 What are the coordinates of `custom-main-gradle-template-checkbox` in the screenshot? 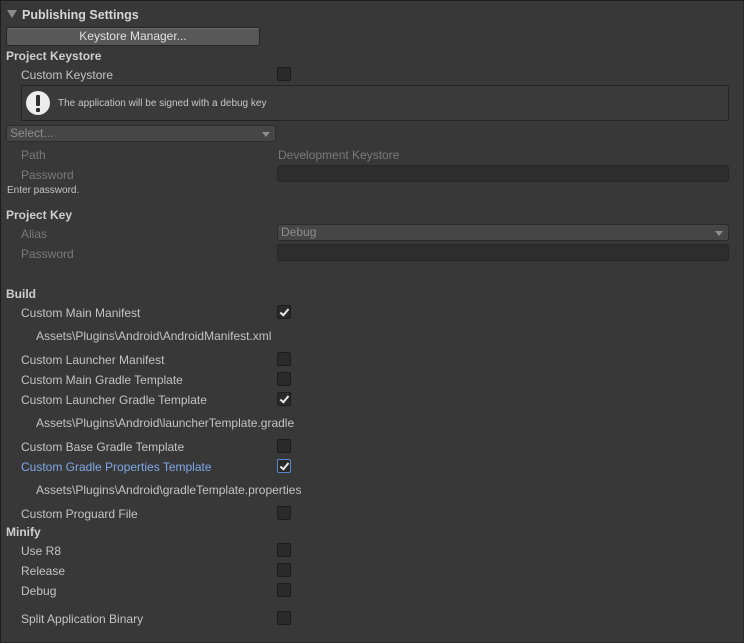 It's located at (284, 379).